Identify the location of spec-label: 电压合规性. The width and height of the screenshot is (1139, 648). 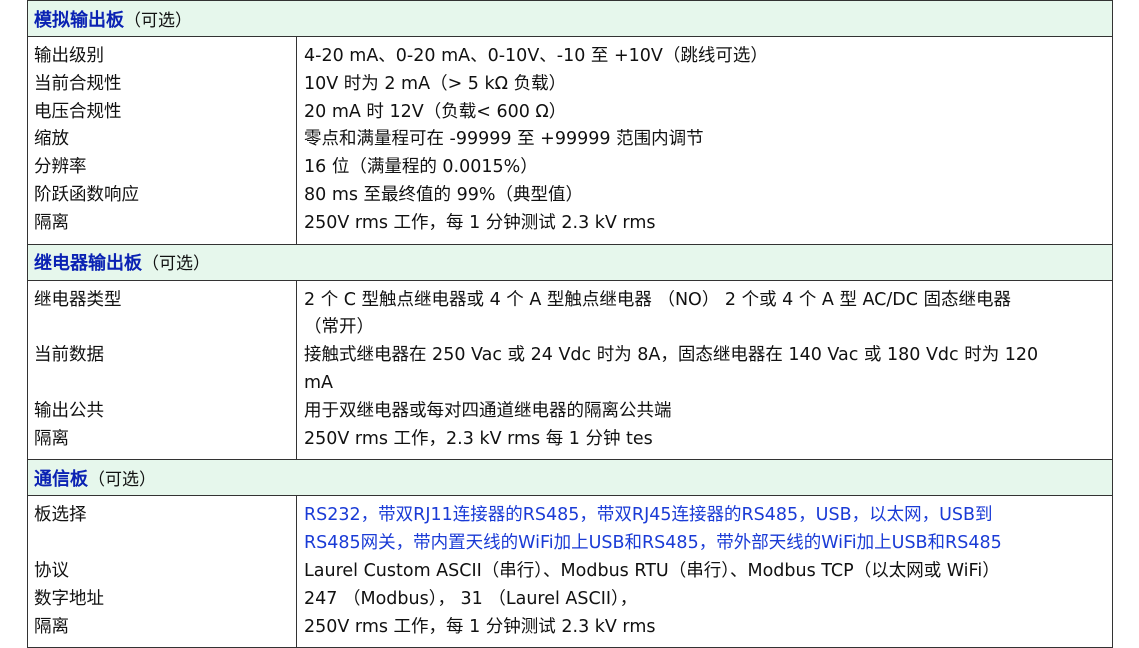
(78, 111).